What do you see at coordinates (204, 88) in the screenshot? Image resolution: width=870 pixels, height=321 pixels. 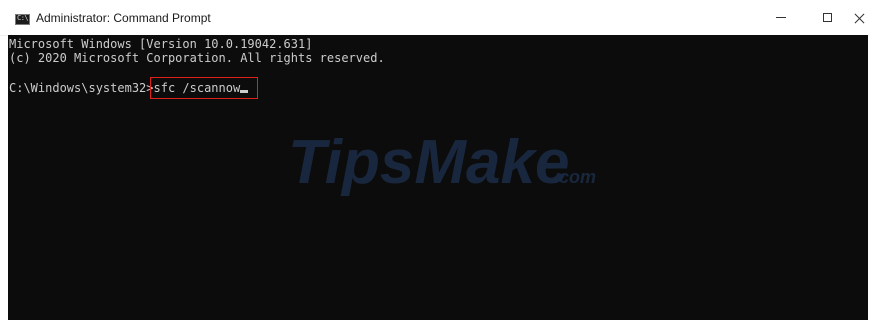 I see `command-highlight-box` at bounding box center [204, 88].